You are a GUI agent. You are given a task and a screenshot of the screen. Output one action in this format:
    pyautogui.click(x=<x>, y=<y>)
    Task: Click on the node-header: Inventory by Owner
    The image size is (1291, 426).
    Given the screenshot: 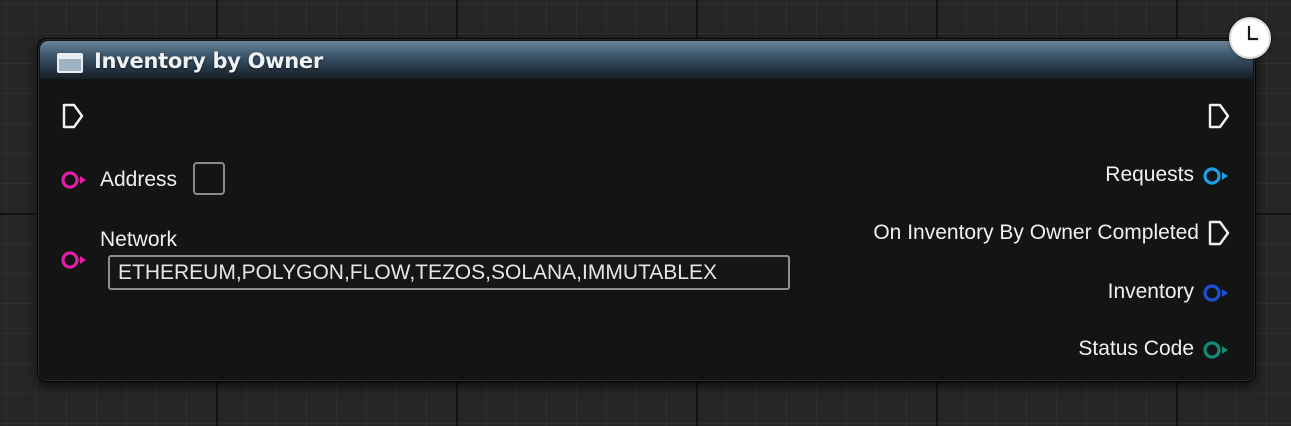 What is the action you would take?
    pyautogui.click(x=646, y=60)
    